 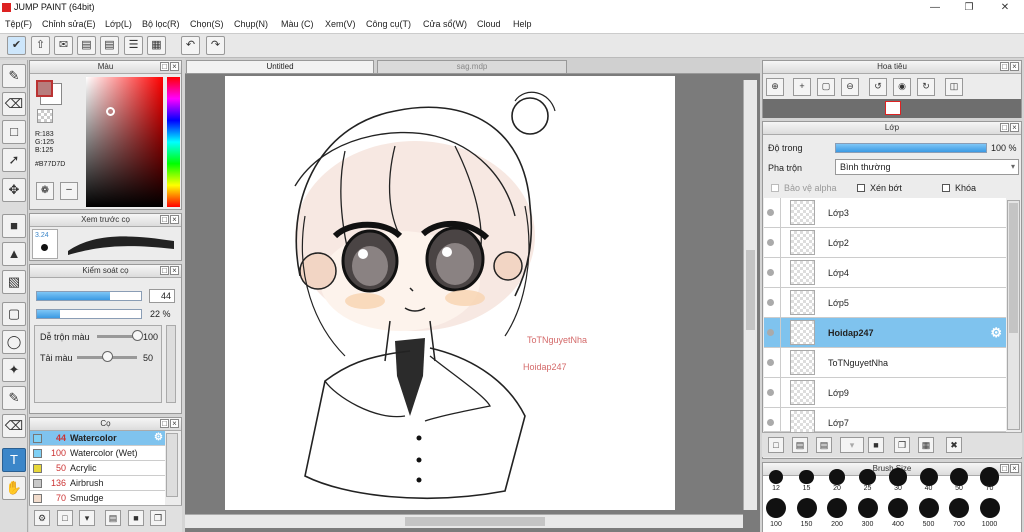 What do you see at coordinates (171, 364) in the screenshot?
I see `brush-control-scrollbar` at bounding box center [171, 364].